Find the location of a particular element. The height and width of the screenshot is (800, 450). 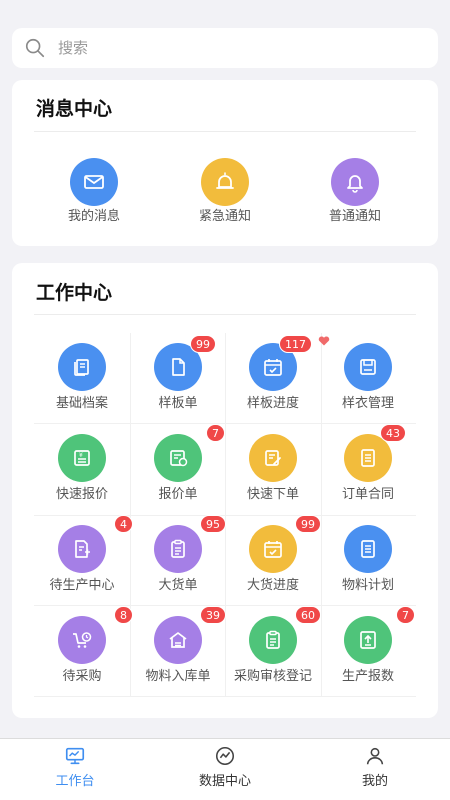

monitor-icon is located at coordinates (75, 756).